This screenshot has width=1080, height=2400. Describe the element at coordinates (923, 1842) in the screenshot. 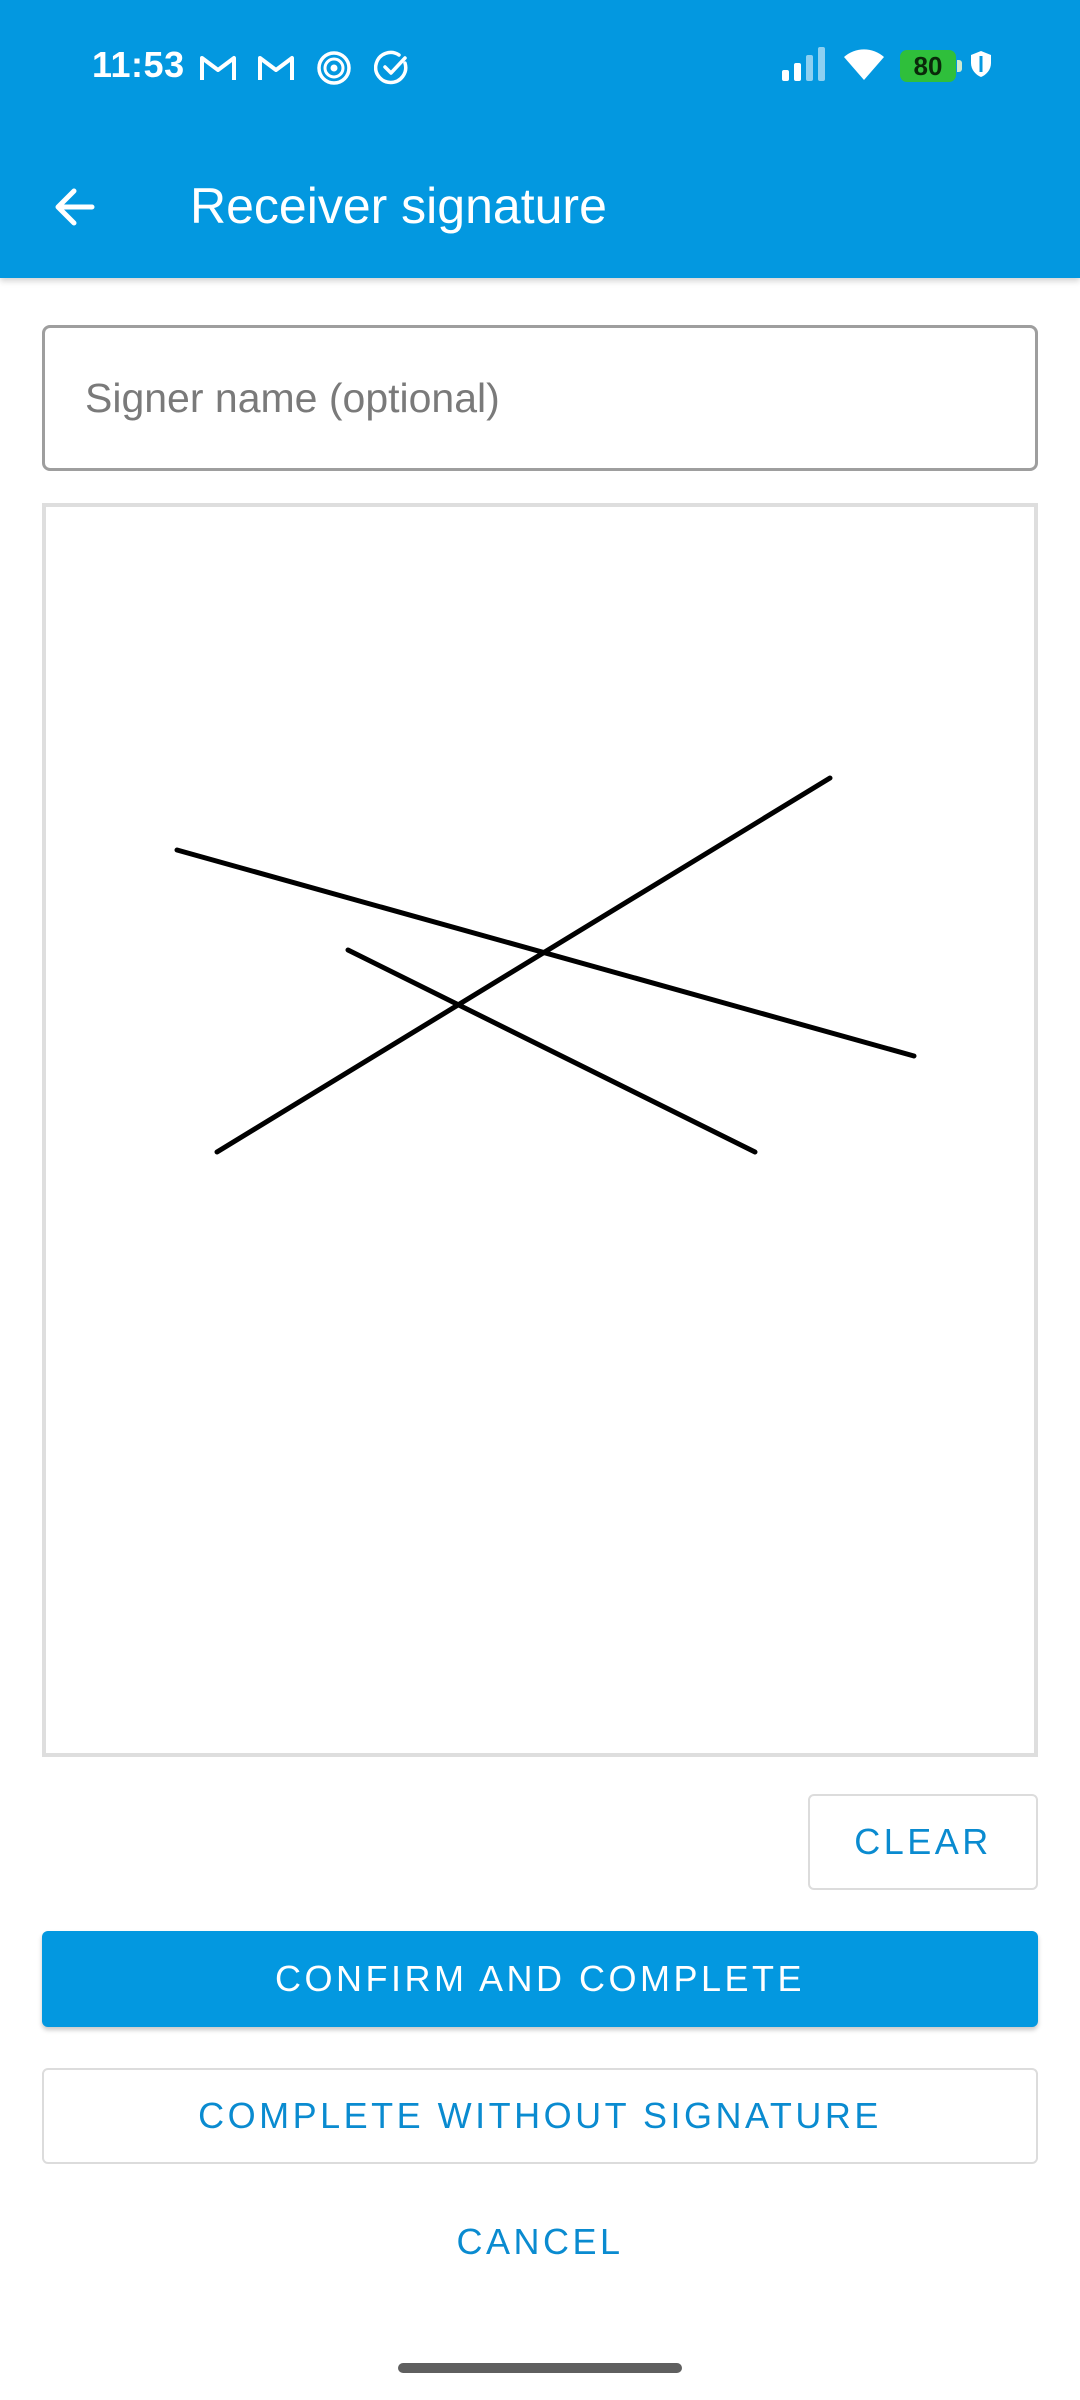

I see `clear-button: CLEAR` at that location.